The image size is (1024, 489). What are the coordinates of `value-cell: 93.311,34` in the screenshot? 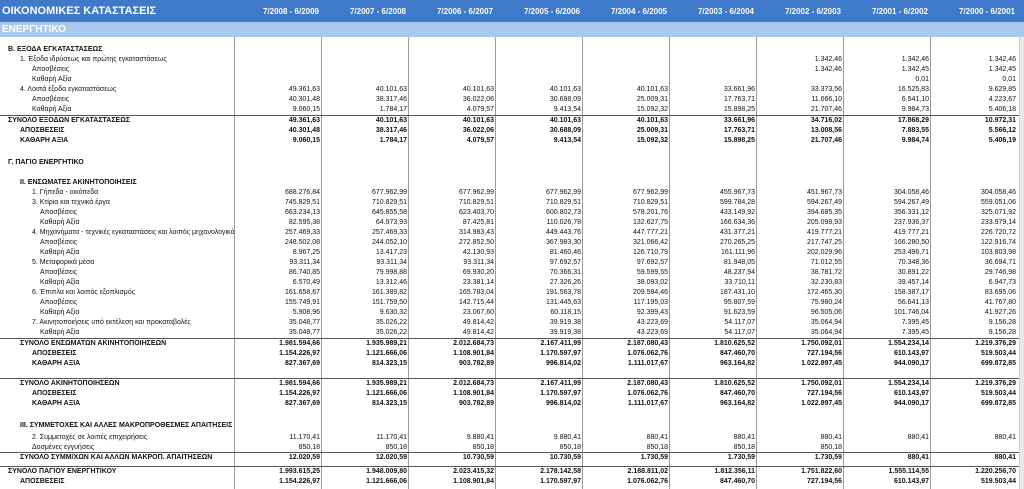 It's located at (478, 262).